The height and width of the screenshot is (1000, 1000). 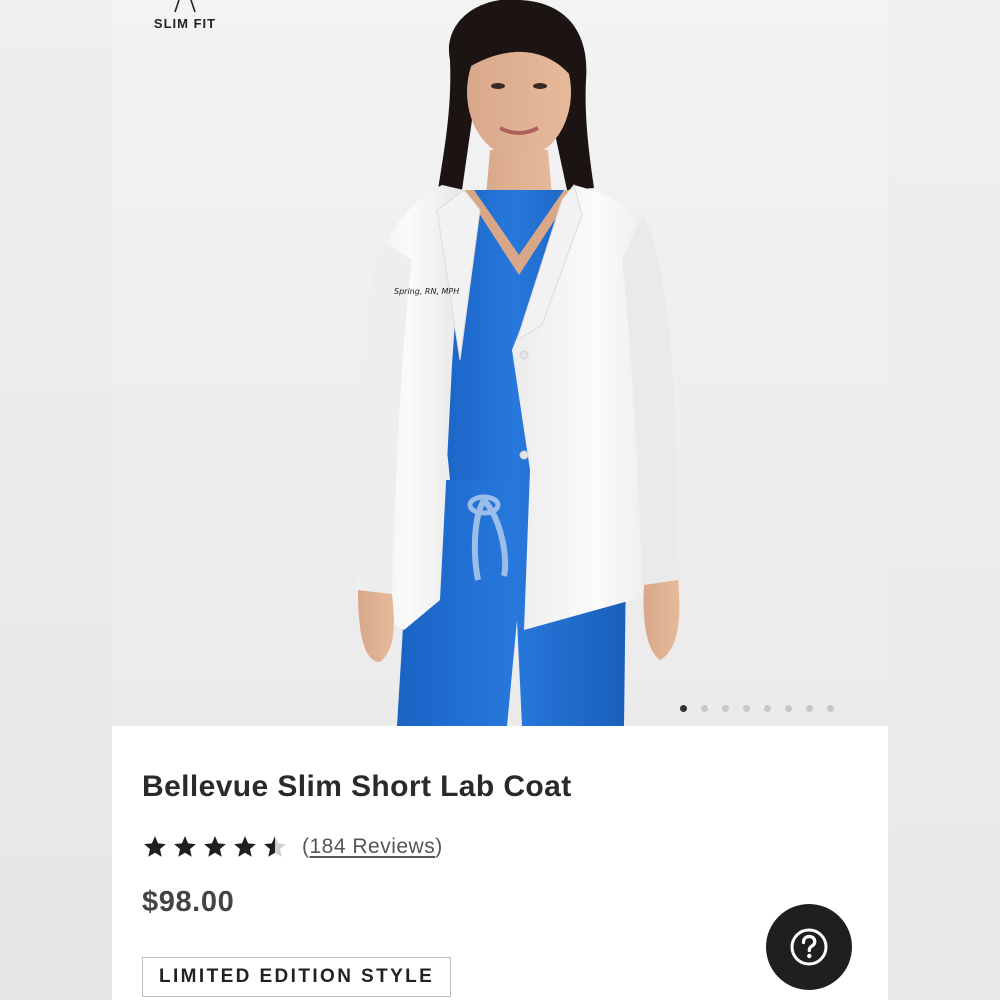 I want to click on left-margin, so click(x=56, y=500).